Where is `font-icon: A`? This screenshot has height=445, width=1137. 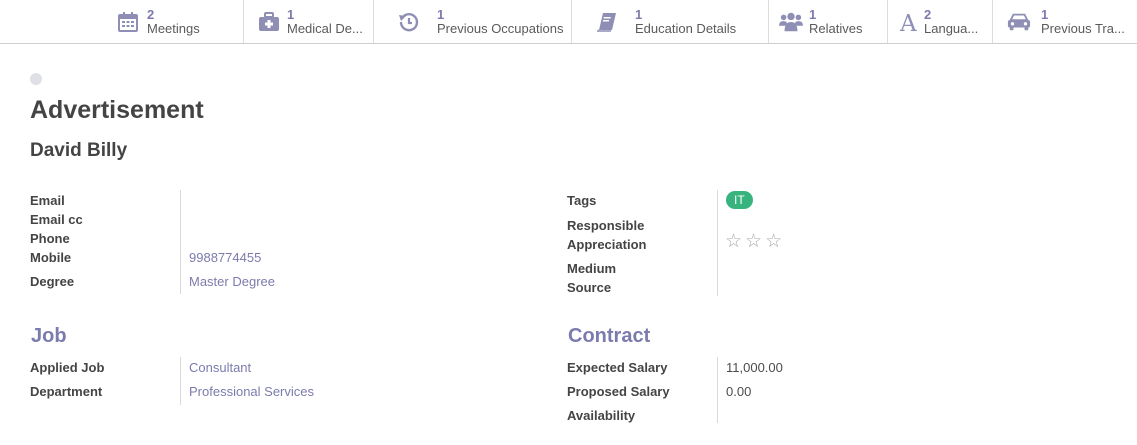 font-icon: A is located at coordinates (910, 22).